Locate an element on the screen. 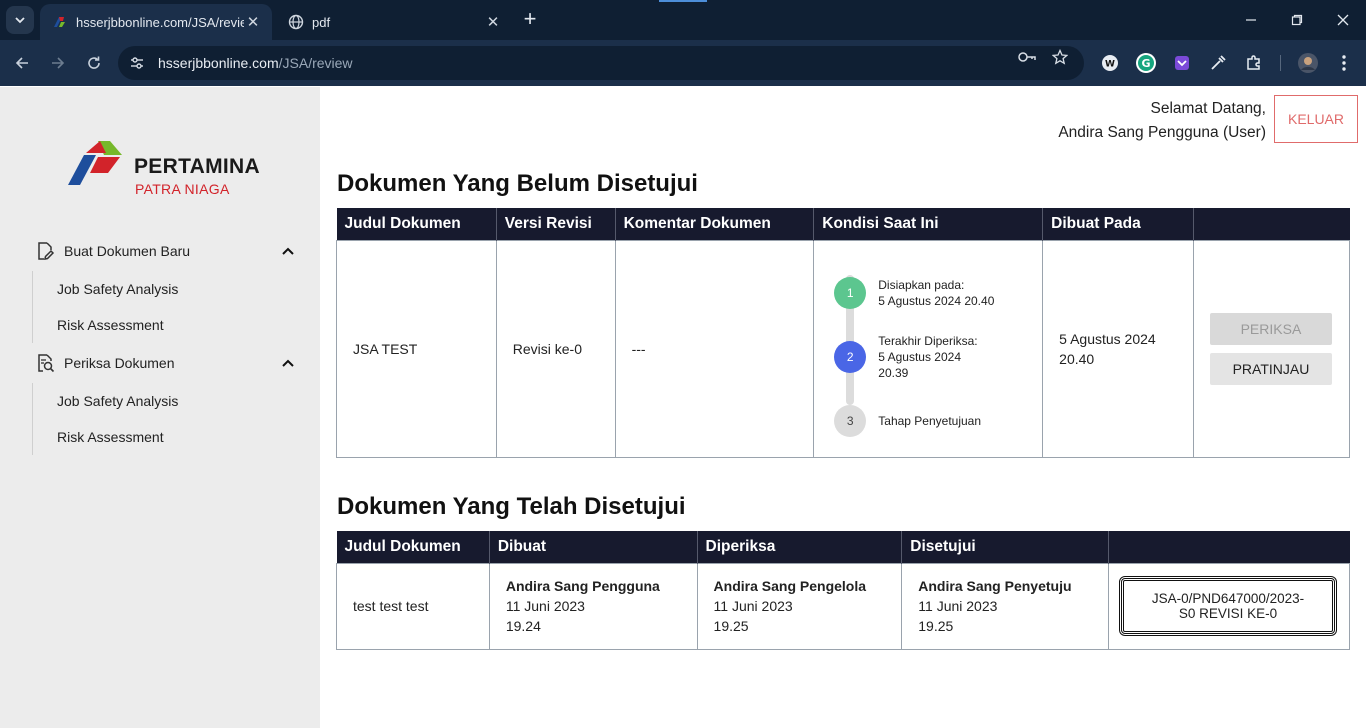 The width and height of the screenshot is (1366, 728). tab-strip-accent is located at coordinates (683, 1).